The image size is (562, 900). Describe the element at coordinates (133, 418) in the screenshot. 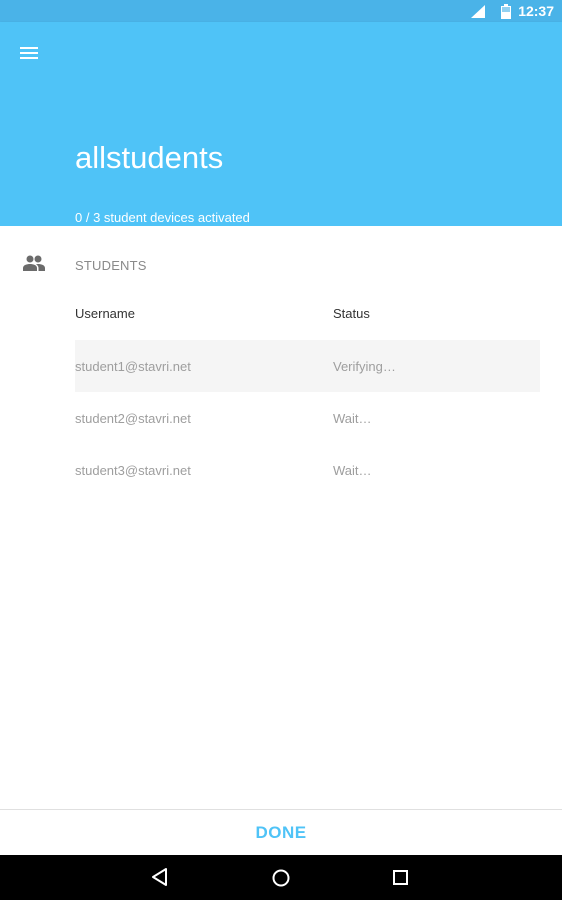

I see `username-cell: student2@stavri.net` at that location.